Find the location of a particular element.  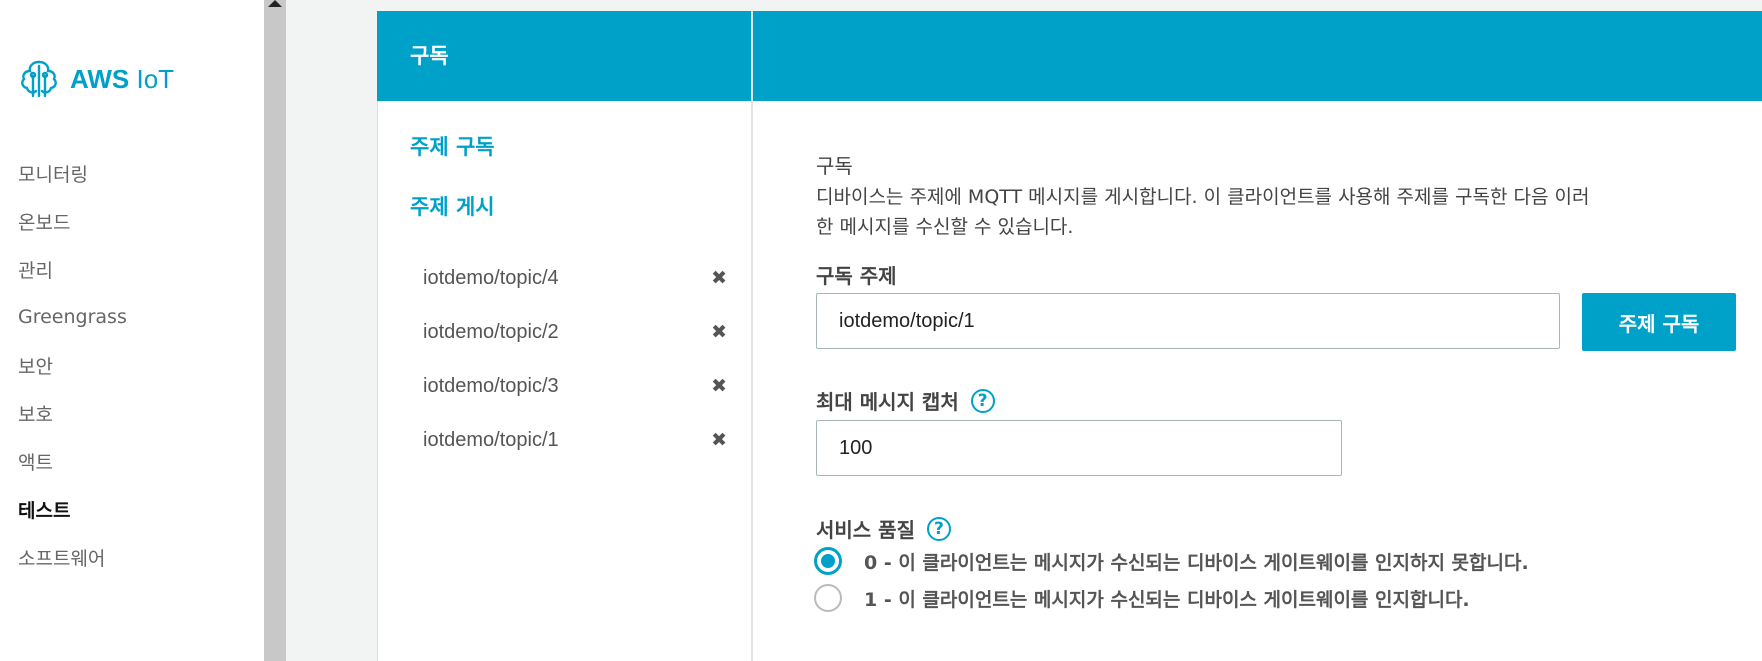

qos-label-text: 서비스 품질 is located at coordinates (865, 530).